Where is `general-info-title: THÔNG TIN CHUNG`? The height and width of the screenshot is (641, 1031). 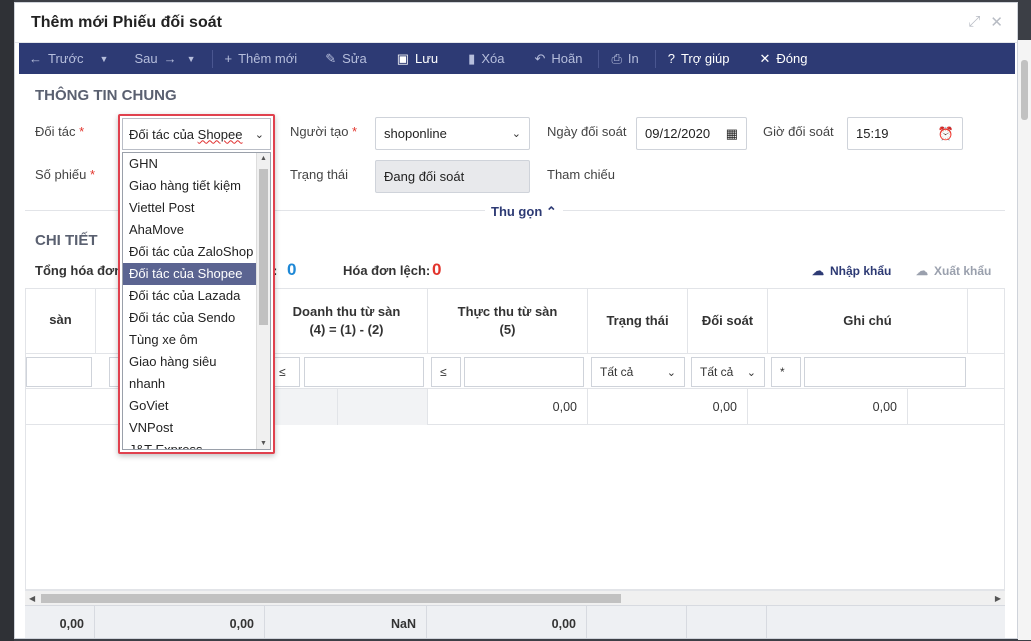
general-info-title: THÔNG TIN CHUNG is located at coordinates (106, 95).